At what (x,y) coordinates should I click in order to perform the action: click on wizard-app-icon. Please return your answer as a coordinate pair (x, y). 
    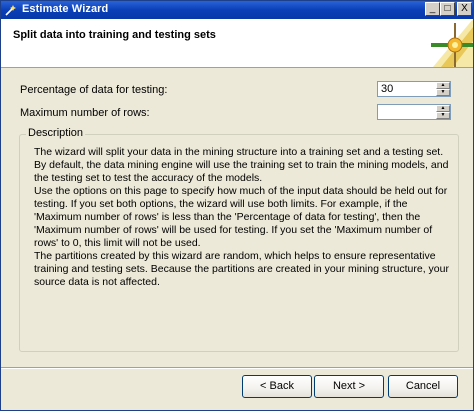
    Looking at the image, I should click on (10, 10).